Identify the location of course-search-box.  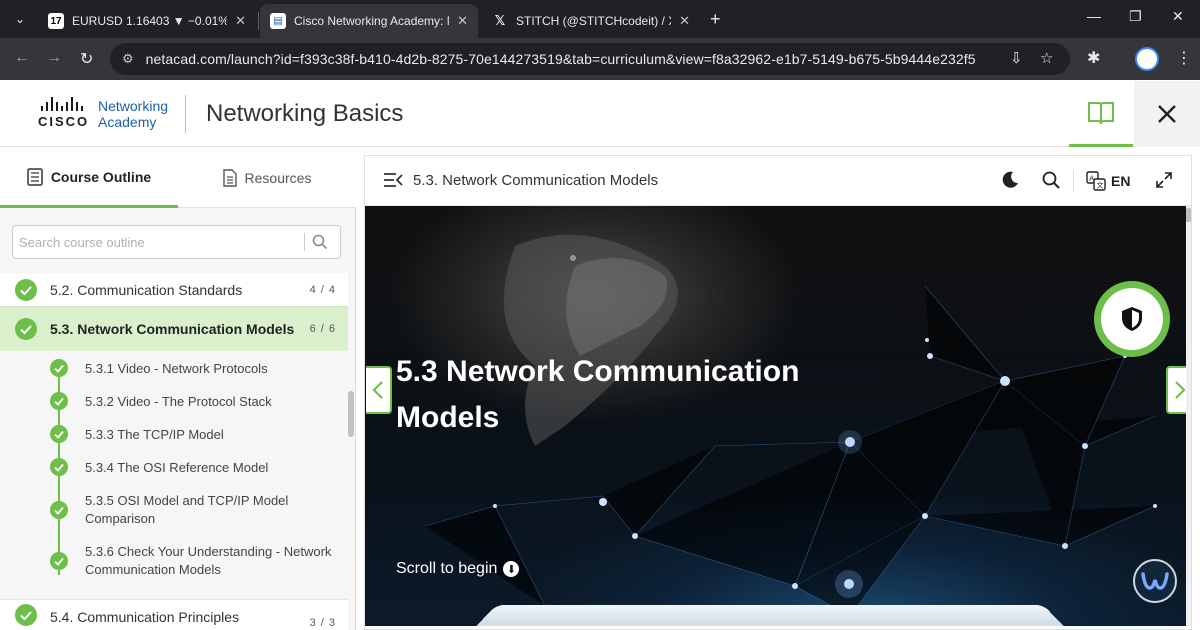
(176, 242).